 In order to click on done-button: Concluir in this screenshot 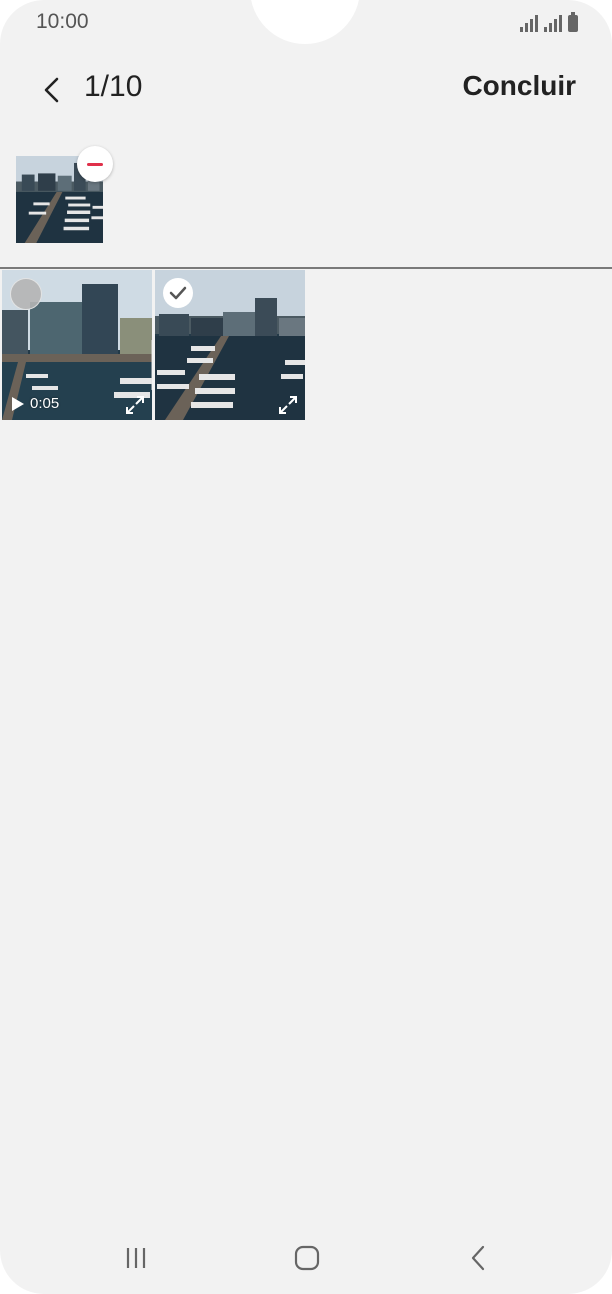, I will do `click(519, 86)`.